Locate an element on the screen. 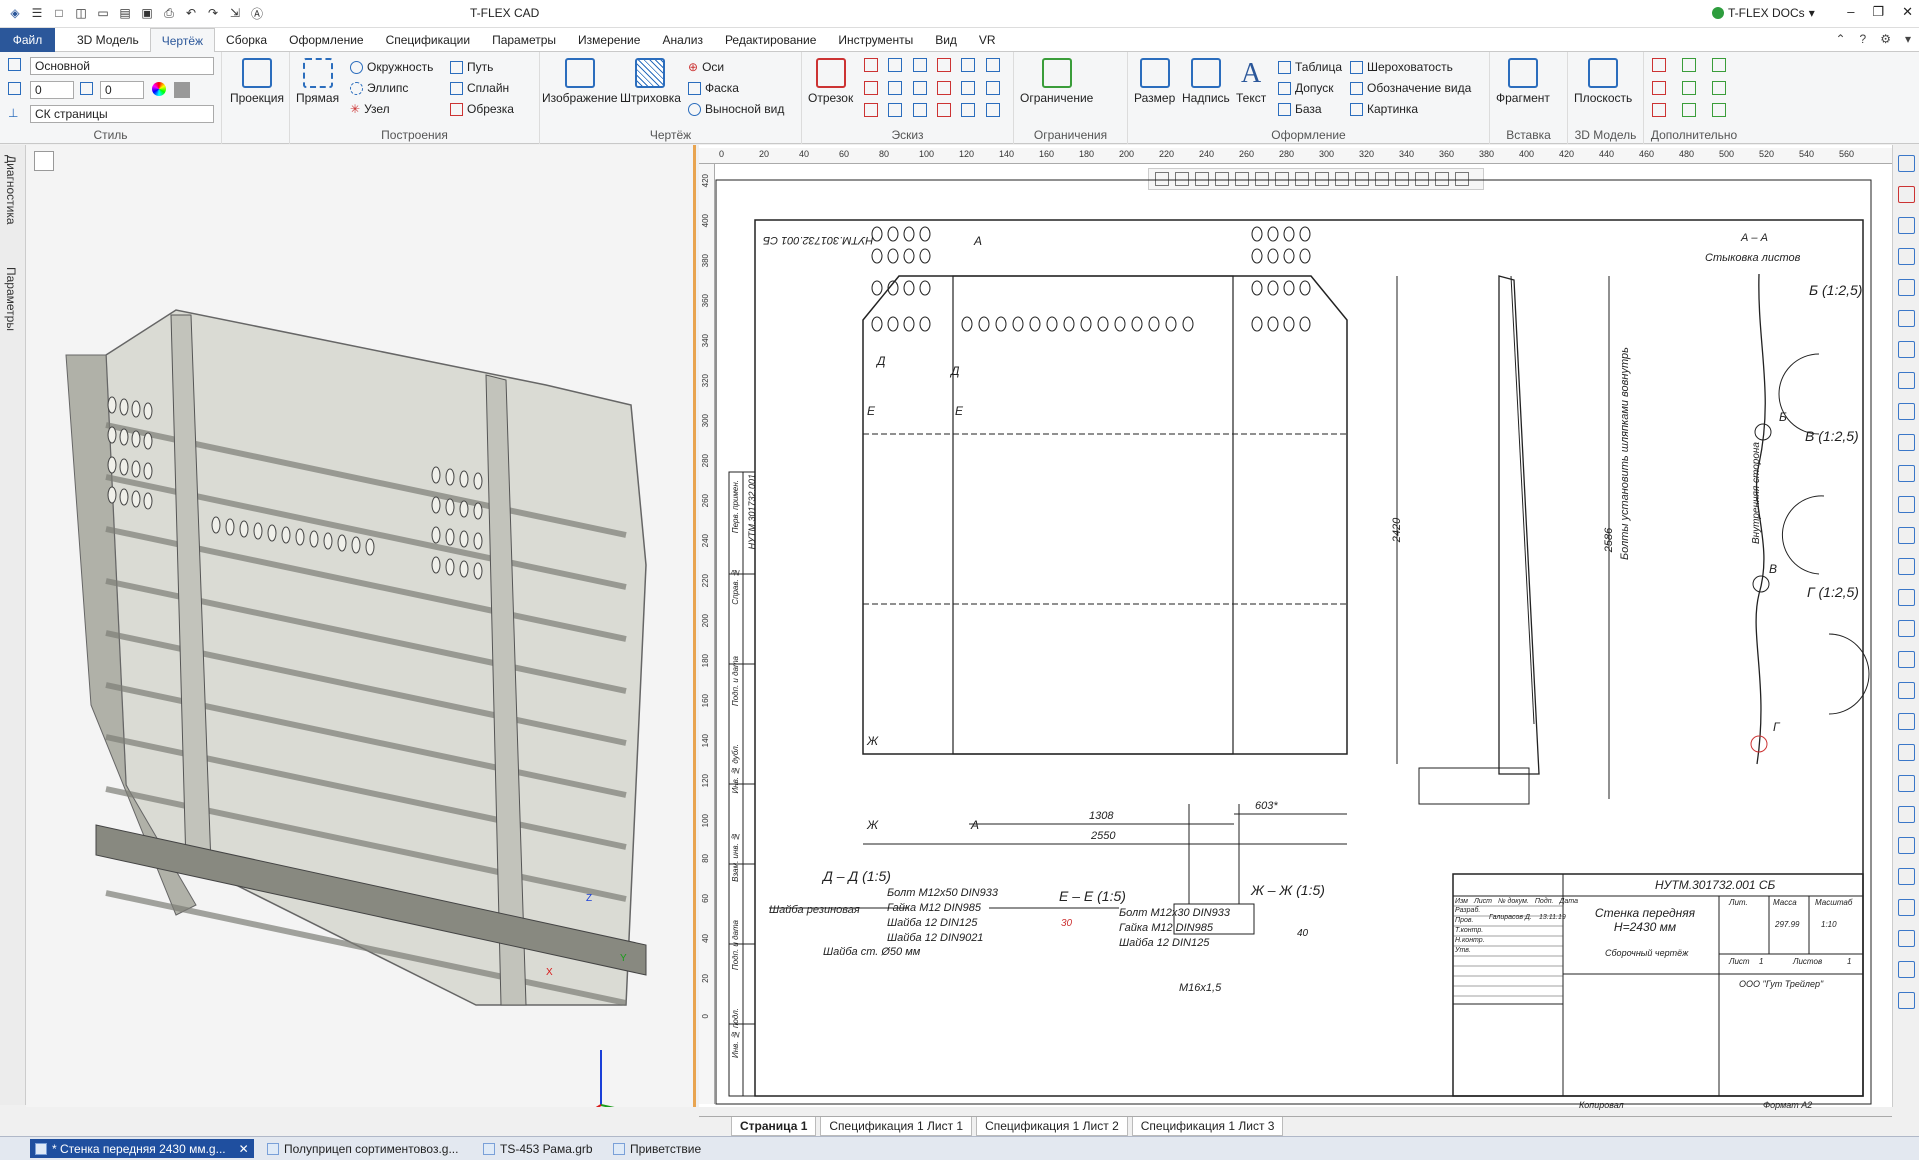 The height and width of the screenshot is (1160, 1919). node-button: ✳ Узел is located at coordinates (370, 109).